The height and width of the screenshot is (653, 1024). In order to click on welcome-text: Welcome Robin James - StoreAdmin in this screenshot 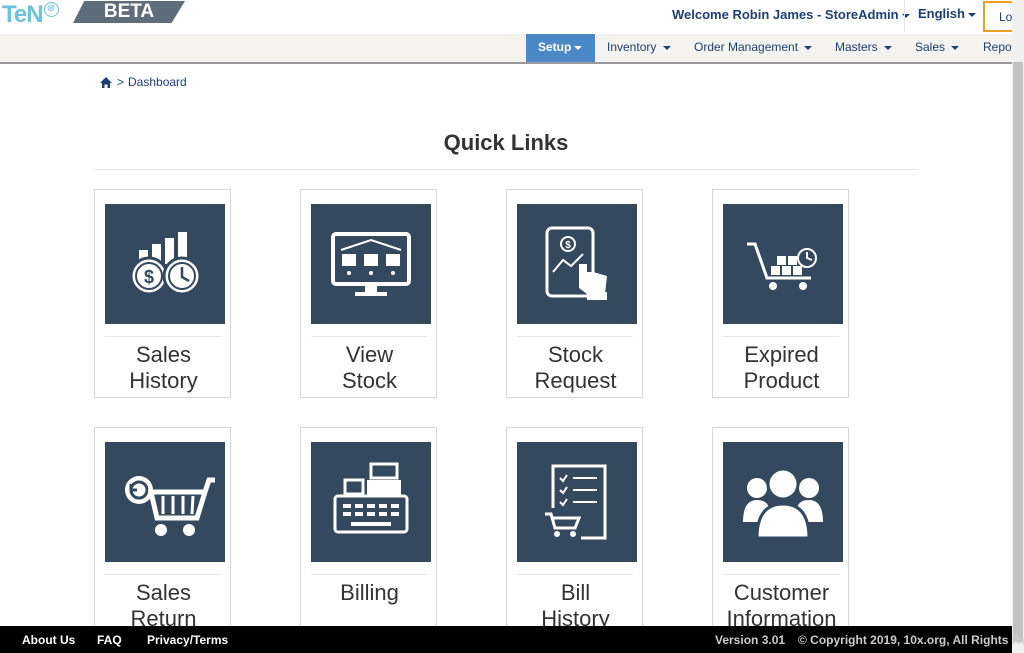, I will do `click(785, 14)`.